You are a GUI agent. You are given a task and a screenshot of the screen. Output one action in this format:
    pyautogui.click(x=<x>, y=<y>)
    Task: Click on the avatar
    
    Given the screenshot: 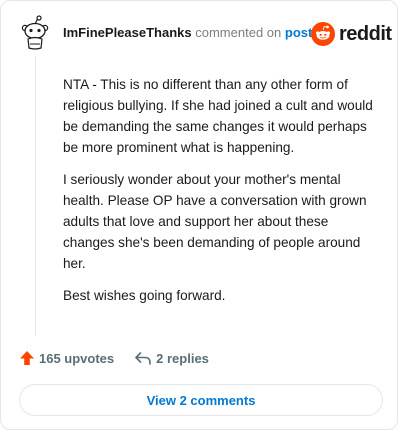 What is the action you would take?
    pyautogui.click(x=35, y=33)
    